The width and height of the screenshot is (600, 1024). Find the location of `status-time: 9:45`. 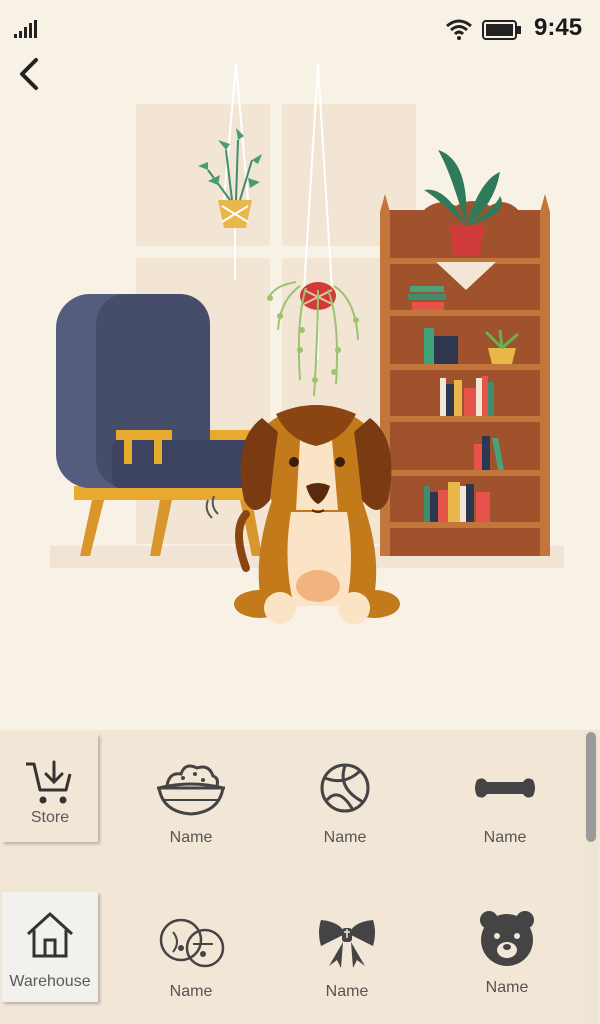

status-time: 9:45 is located at coordinates (558, 27).